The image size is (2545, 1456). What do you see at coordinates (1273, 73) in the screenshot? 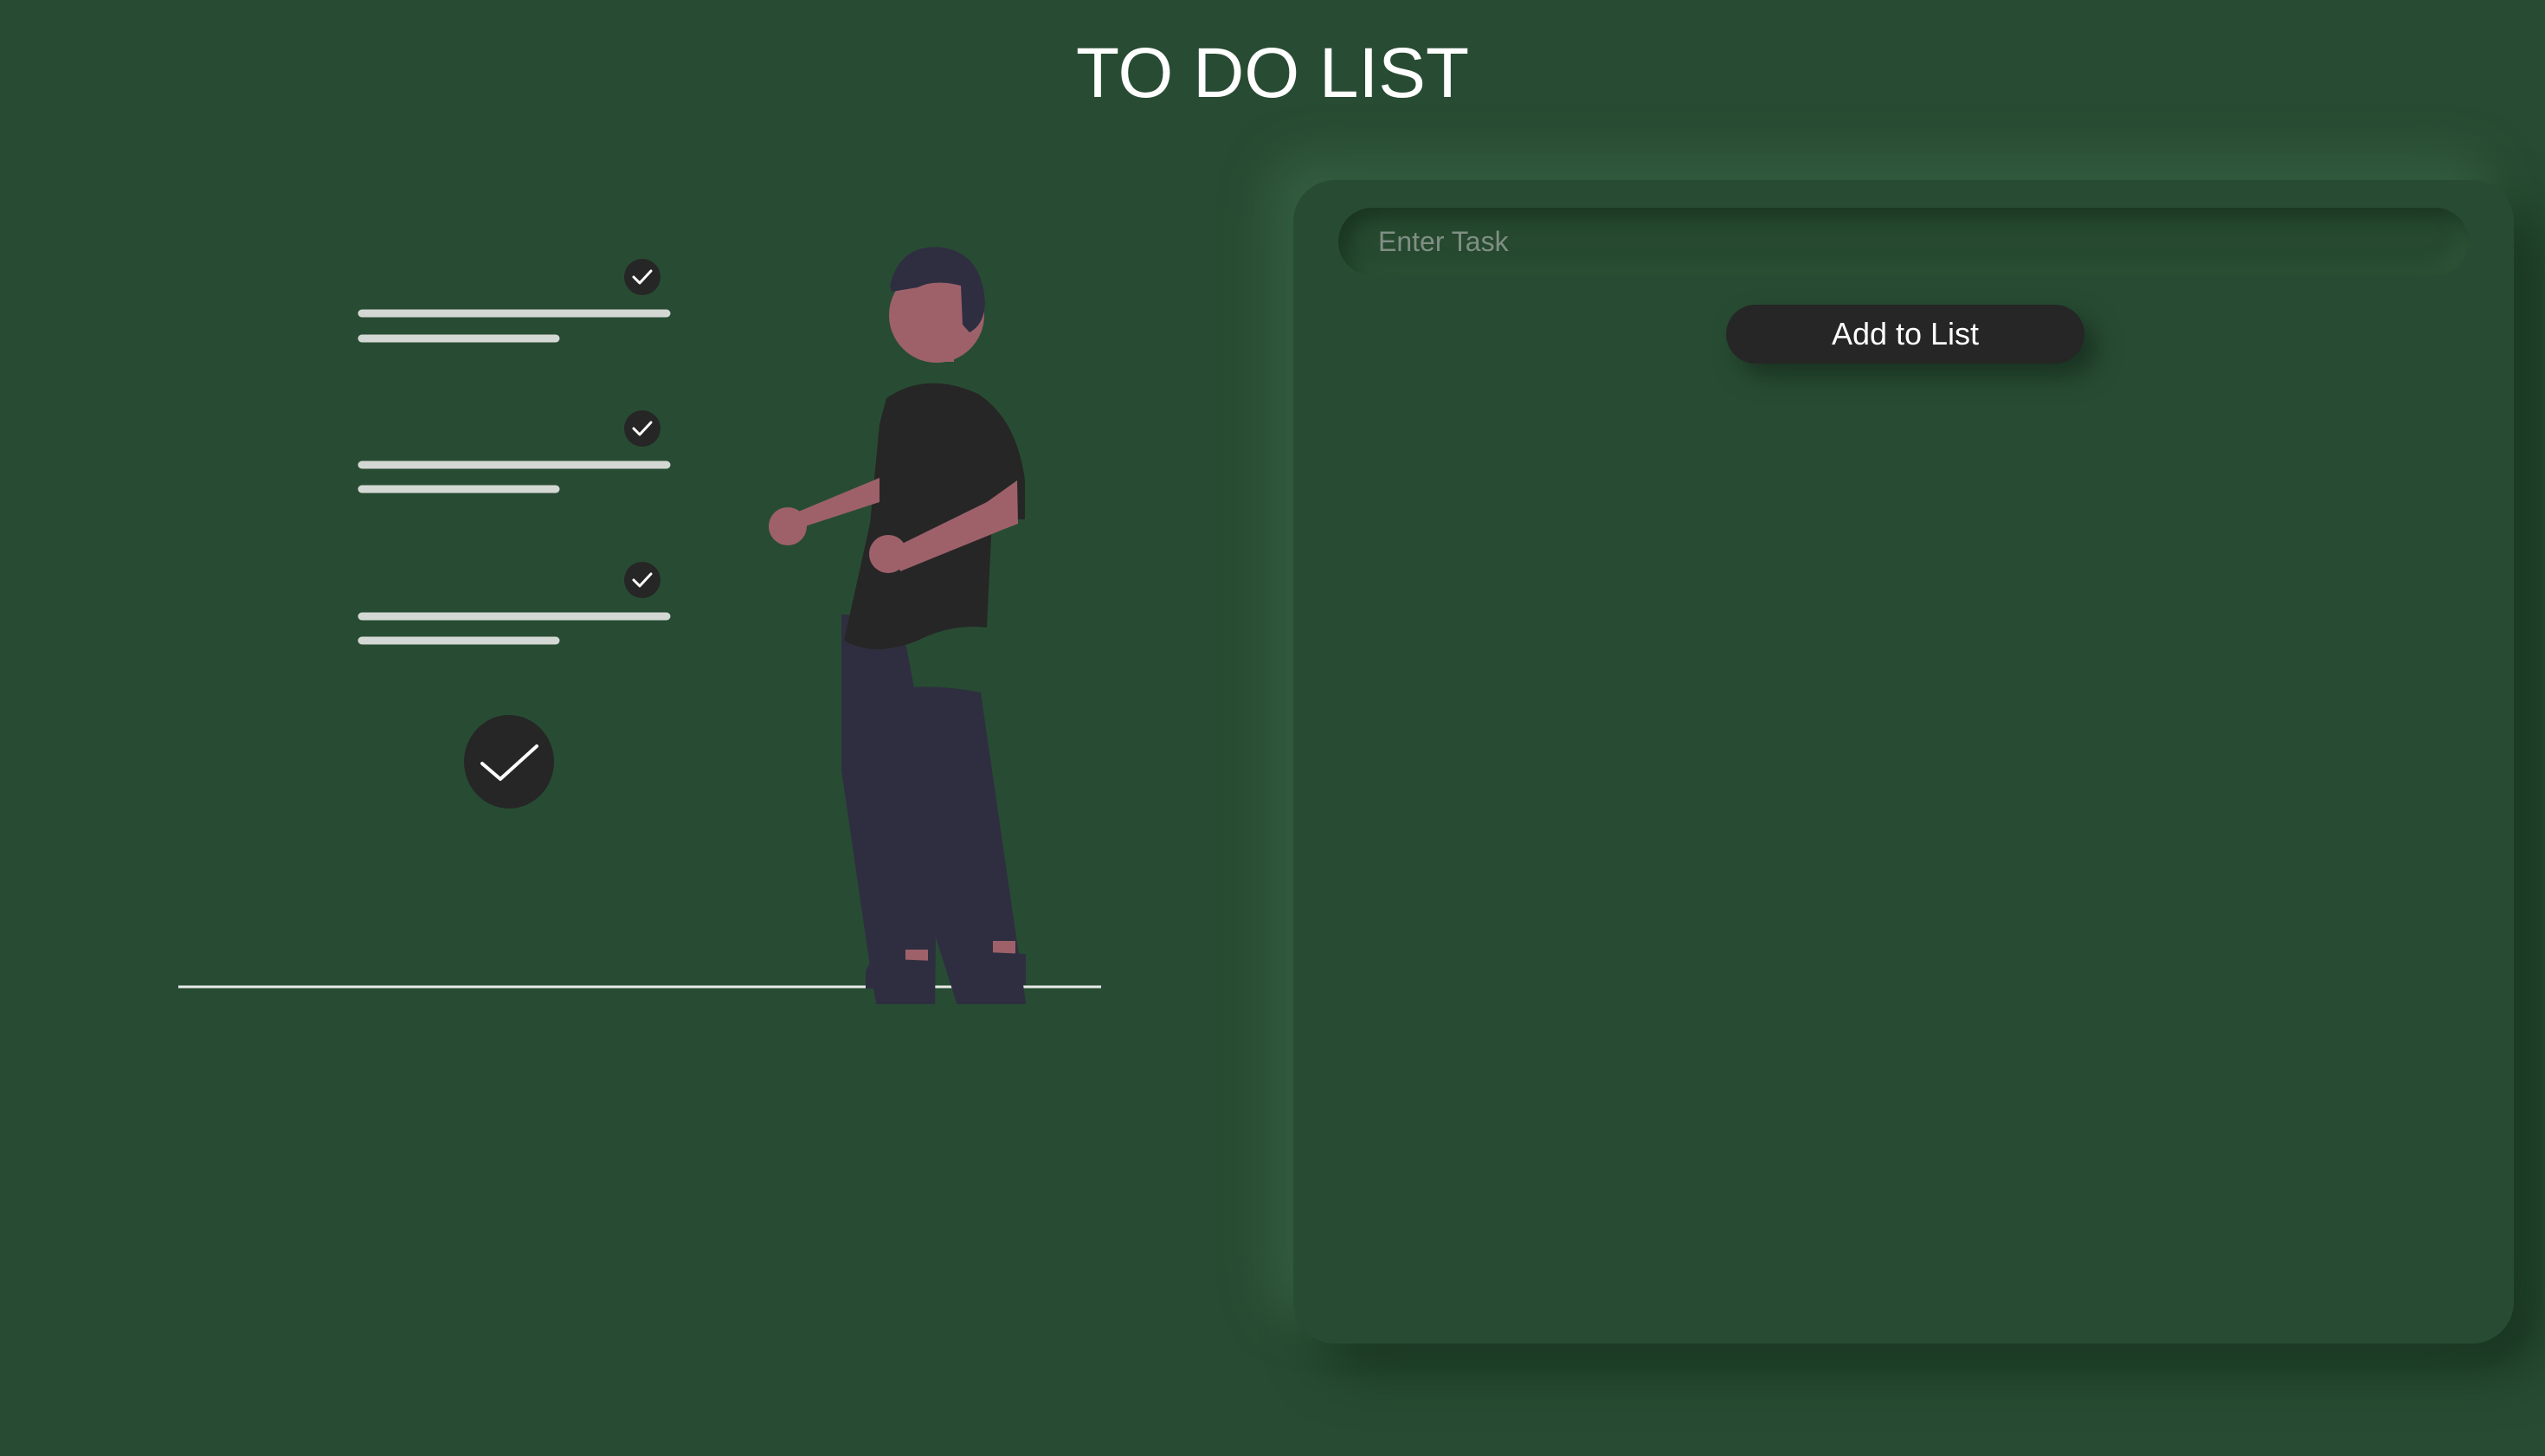
I see `page-title: TO DO LIST` at bounding box center [1273, 73].